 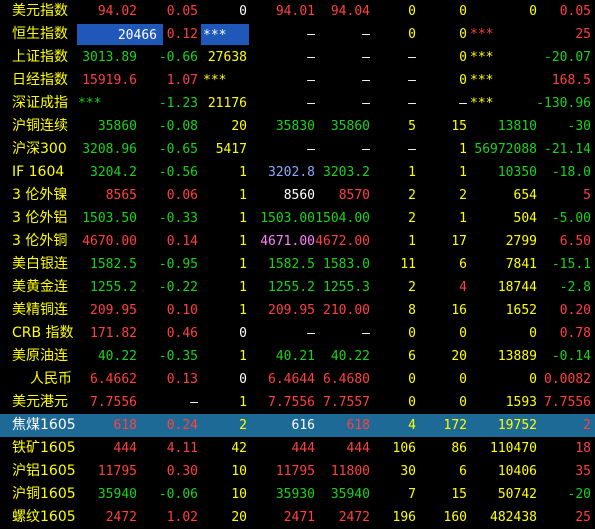 I want to click on quote-row: 恒生指数 20466 0.12 *** — —0 0 *** 25, so click(x=297, y=34).